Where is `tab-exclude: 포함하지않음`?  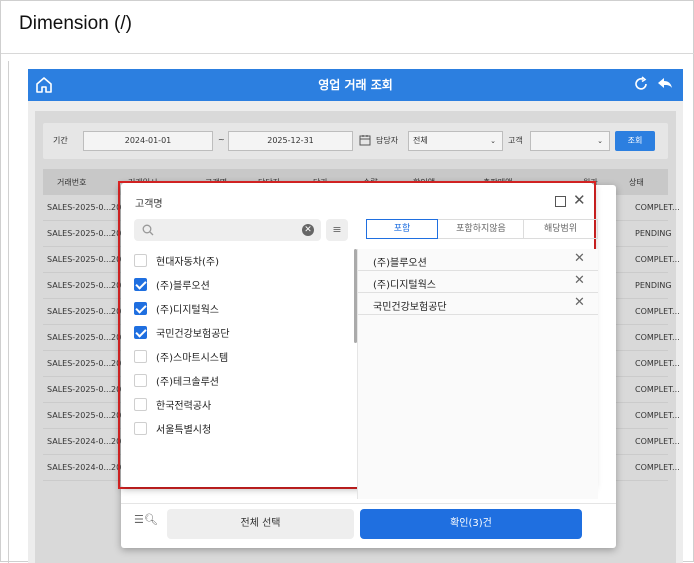 tab-exclude: 포함하지않음 is located at coordinates (481, 229).